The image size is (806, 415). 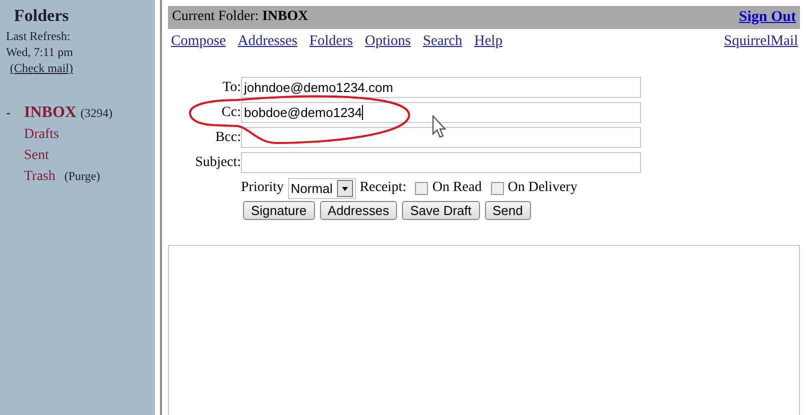 I want to click on input-field: bobdoe@demo1234, so click(x=441, y=112).